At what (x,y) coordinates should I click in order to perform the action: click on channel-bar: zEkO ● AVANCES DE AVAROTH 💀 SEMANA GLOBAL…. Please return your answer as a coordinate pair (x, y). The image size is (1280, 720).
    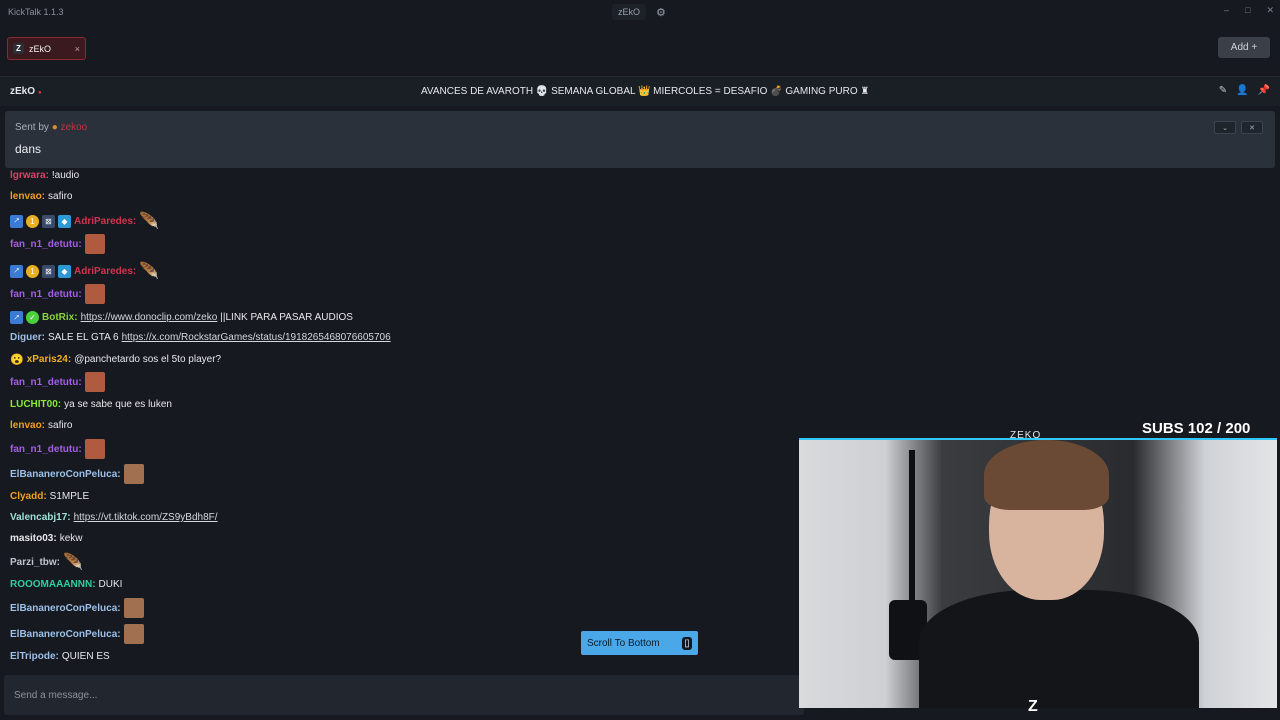
    Looking at the image, I should click on (640, 91).